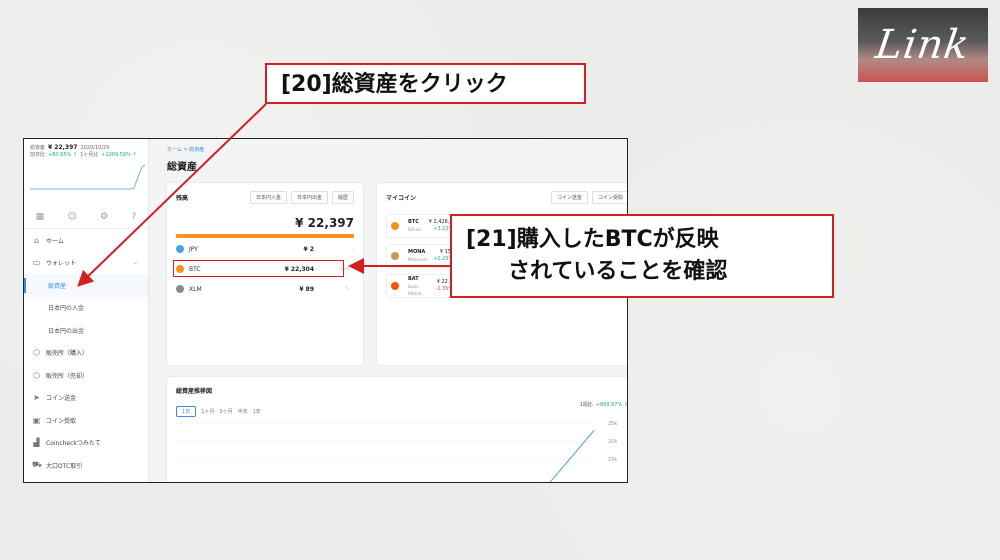 This screenshot has height=560, width=1000. Describe the element at coordinates (36, 240) in the screenshot. I see `home-icon: ⌂` at that location.